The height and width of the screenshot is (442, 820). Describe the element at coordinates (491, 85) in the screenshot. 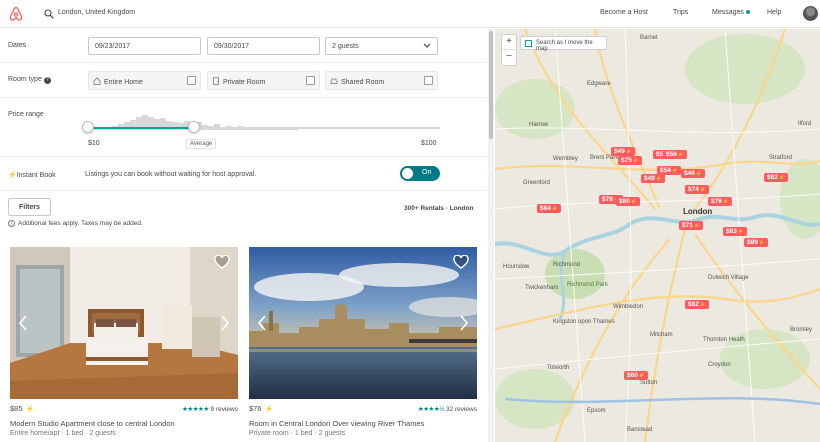

I see `scrollbar-thumb` at that location.